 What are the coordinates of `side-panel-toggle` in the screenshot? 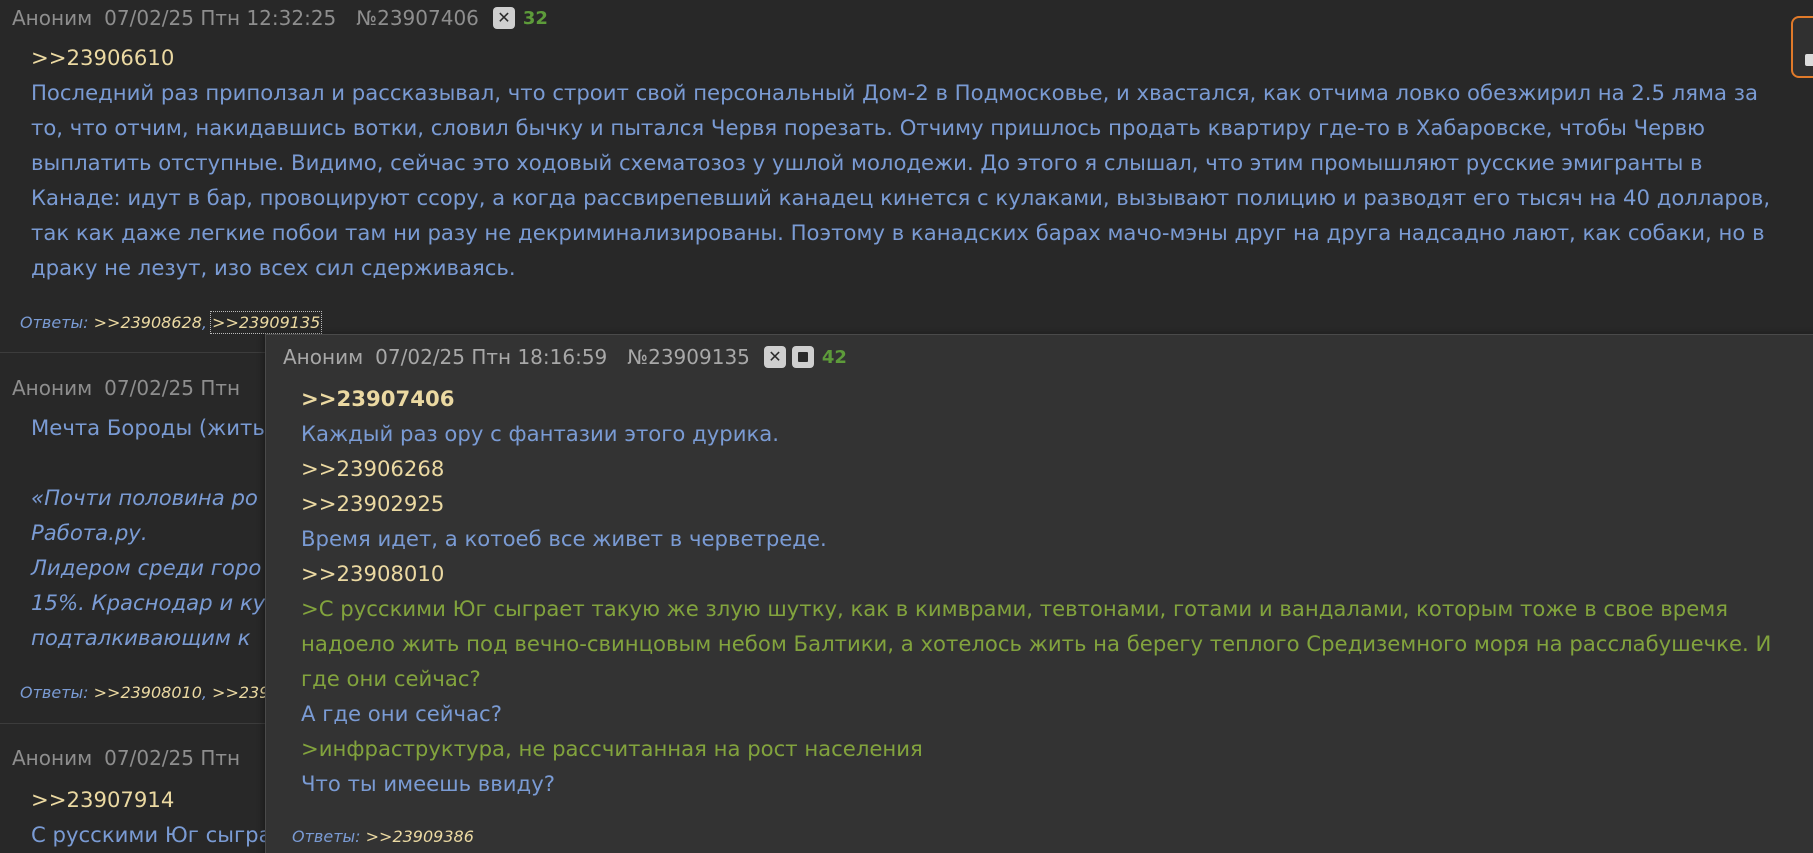 It's located at (1802, 47).